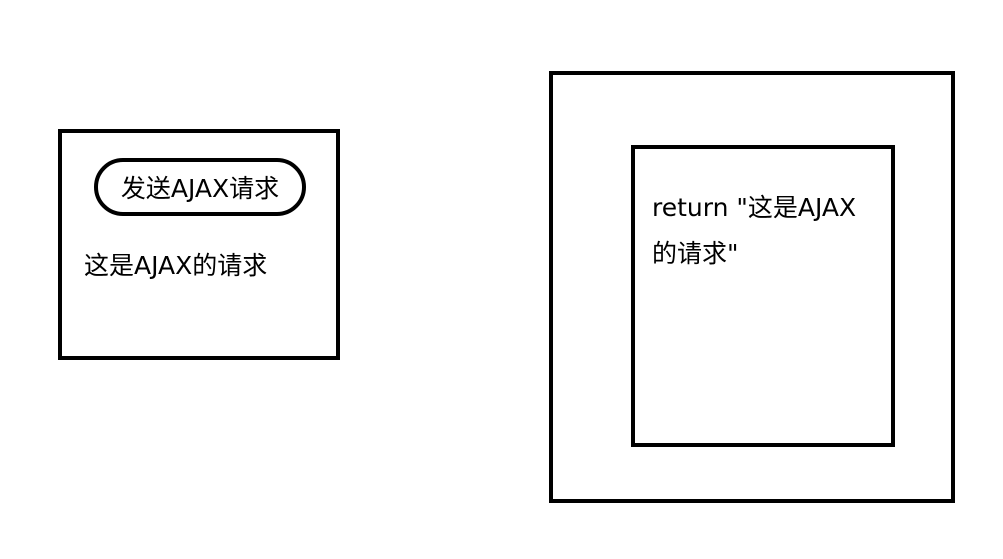 The height and width of the screenshot is (559, 1003). What do you see at coordinates (176, 265) in the screenshot?
I see `response-text: 这是AJAX的请求` at bounding box center [176, 265].